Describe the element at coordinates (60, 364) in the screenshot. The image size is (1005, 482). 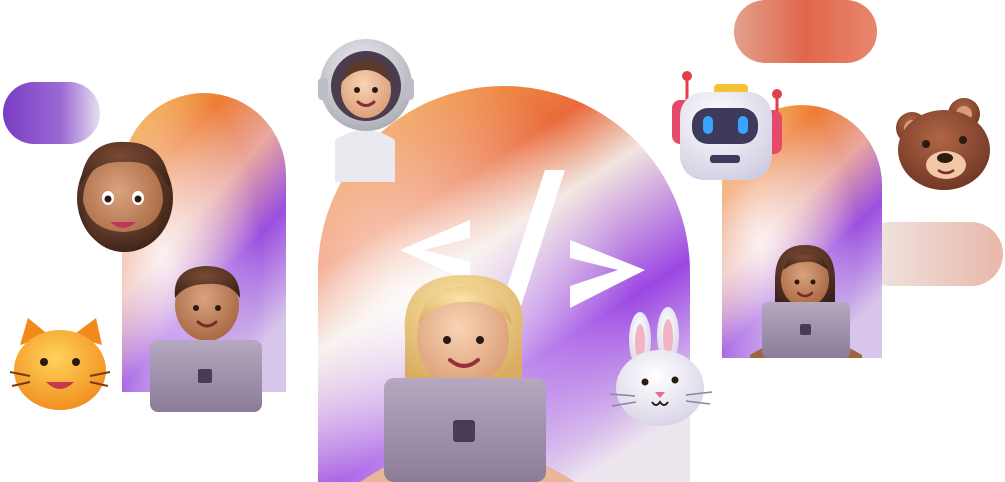
I see `cat-face-emoji-icon` at that location.